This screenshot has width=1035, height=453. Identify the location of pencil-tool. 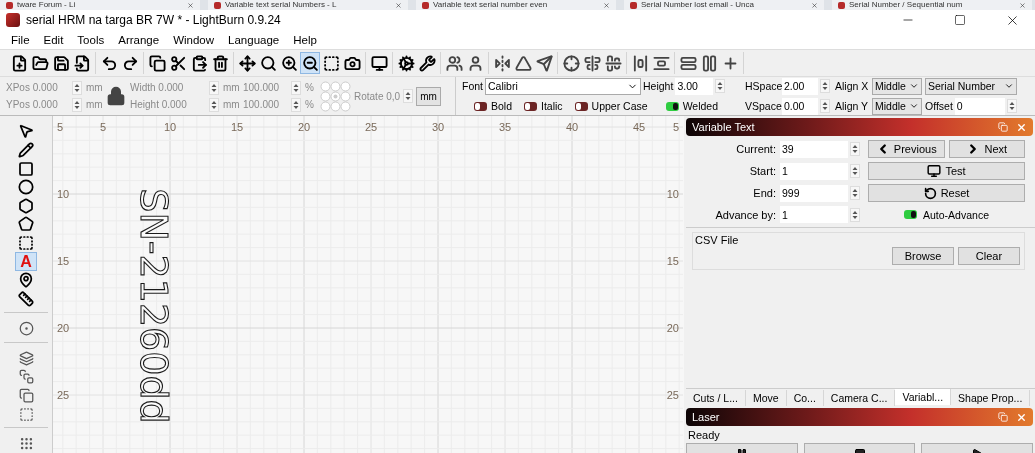
(26, 150).